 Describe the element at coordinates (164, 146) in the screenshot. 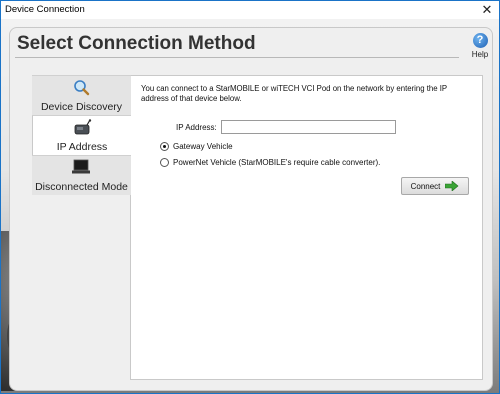

I see `gateway-vehicle-radio` at that location.